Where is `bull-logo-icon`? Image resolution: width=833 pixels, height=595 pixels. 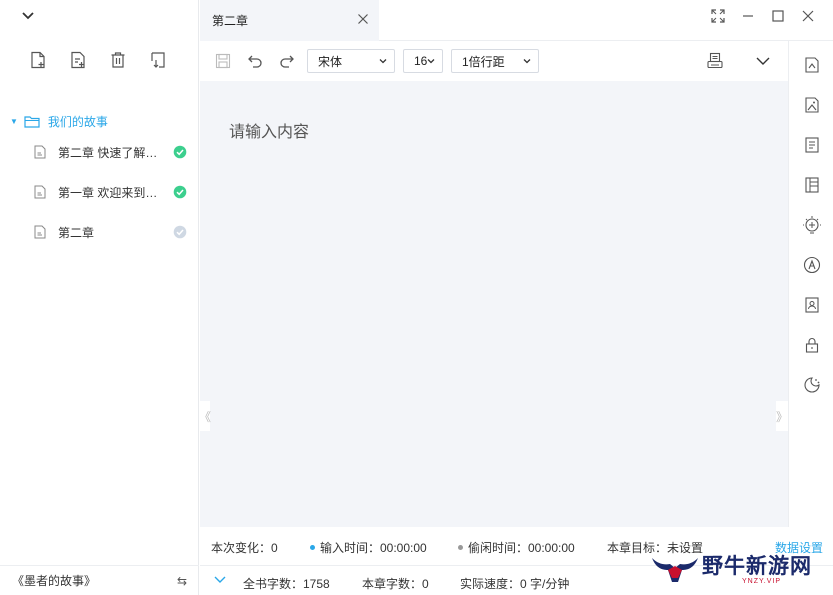 bull-logo-icon is located at coordinates (675, 570).